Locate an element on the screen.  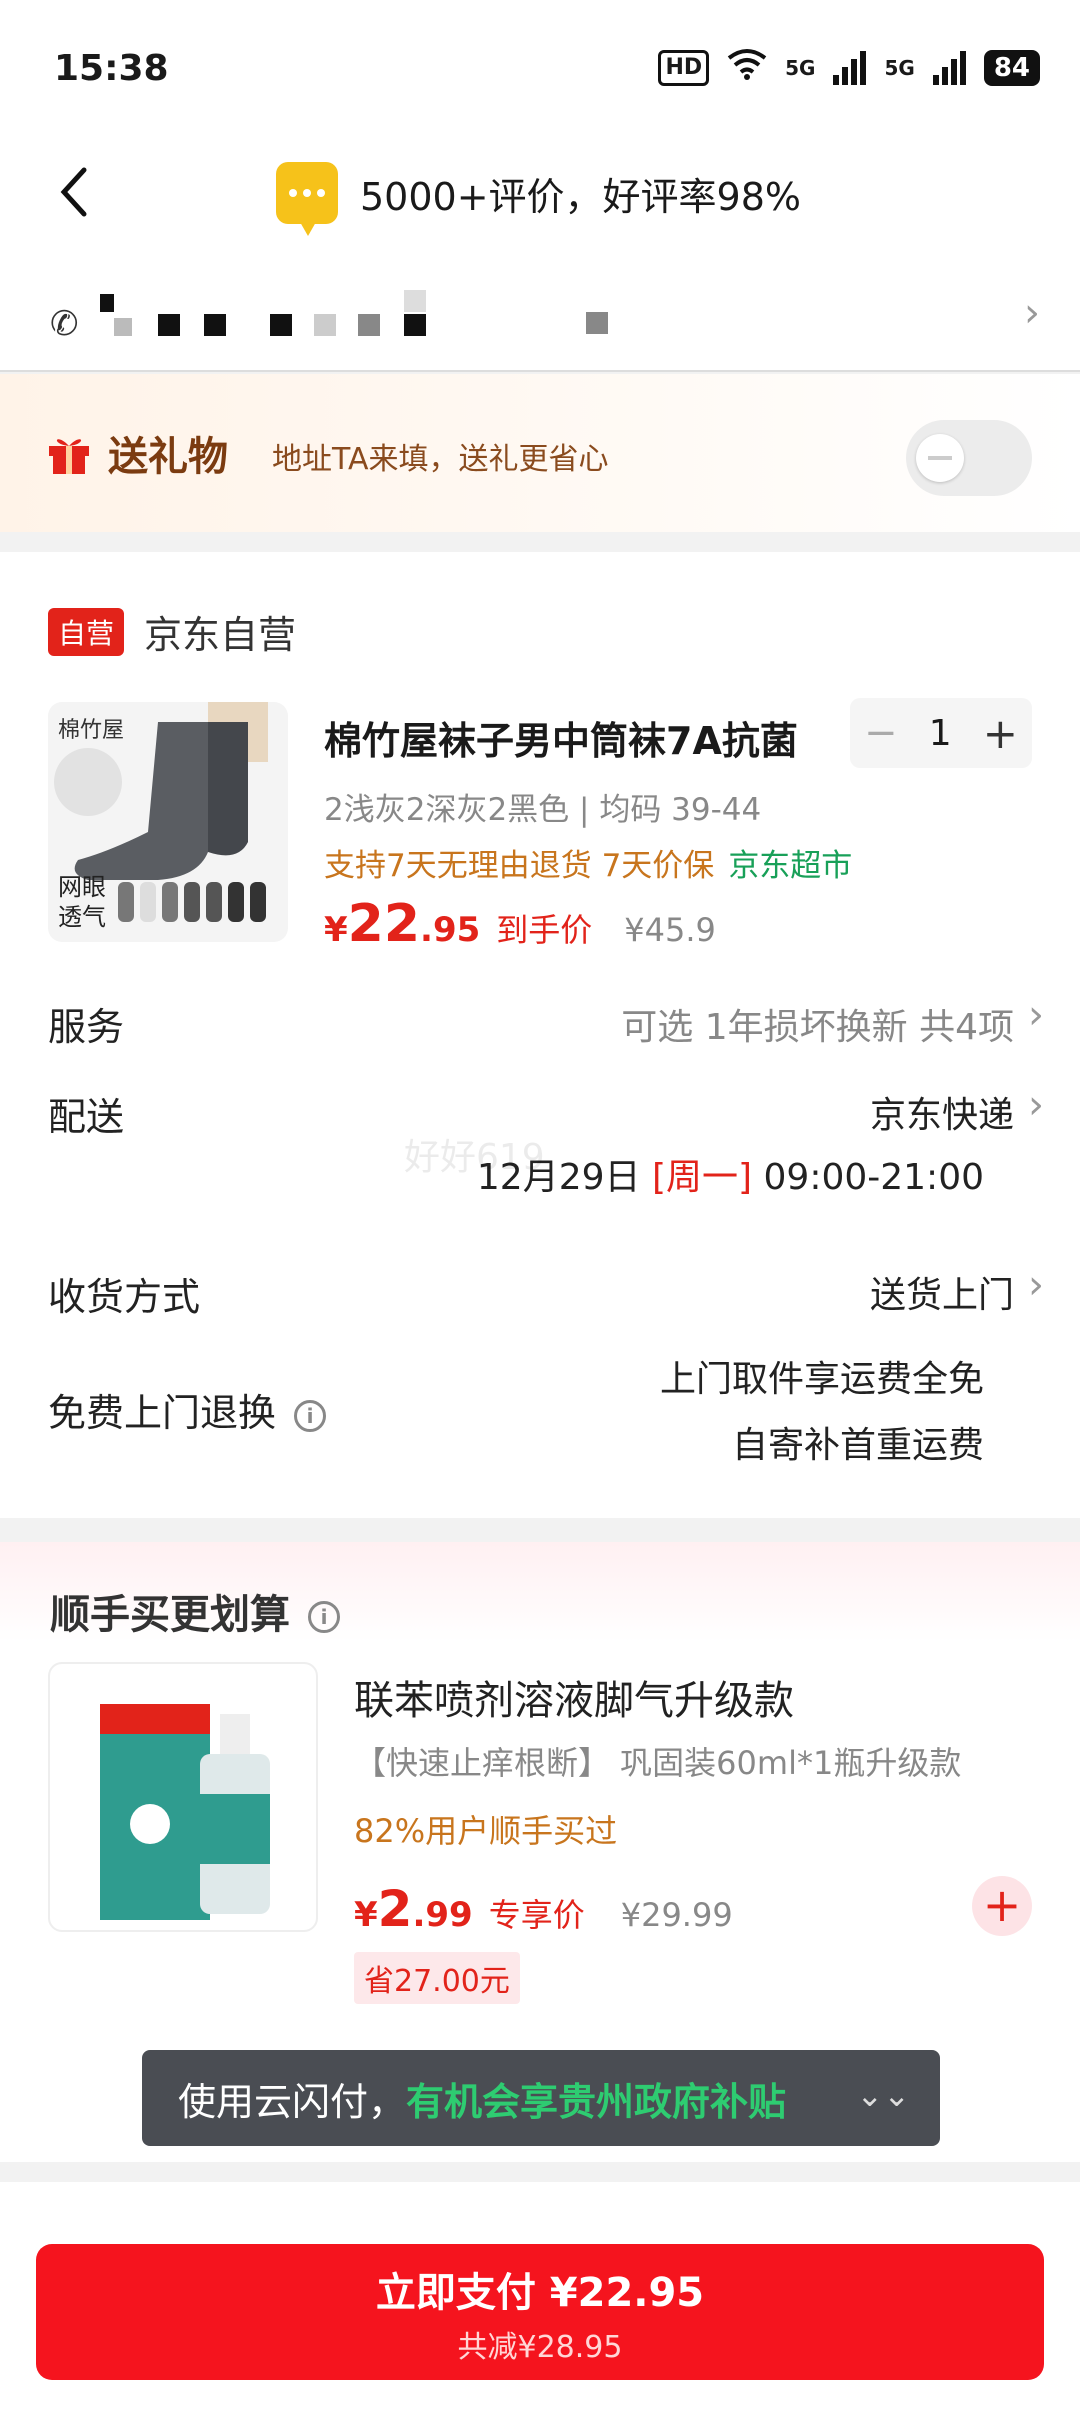
price-tag: 到手价 is located at coordinates (544, 930).